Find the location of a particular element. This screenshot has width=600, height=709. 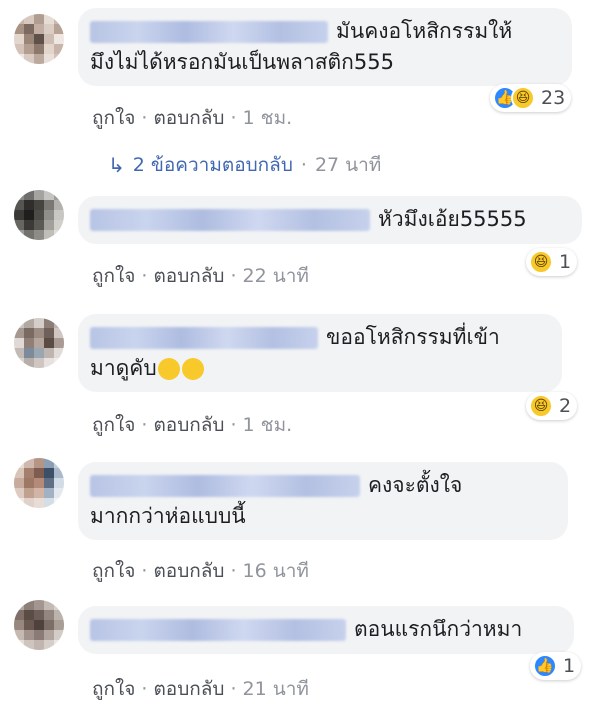

replies-count-label: 2 ข้อความตอบกลับ is located at coordinates (213, 165).